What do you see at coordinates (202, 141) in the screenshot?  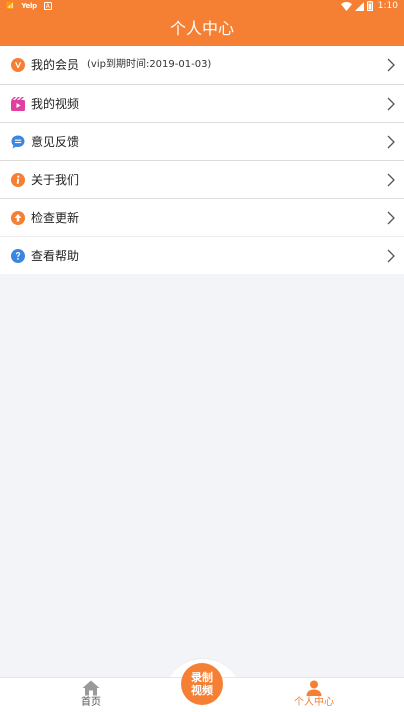 I see `menu-item-feedback: 意见反馈` at bounding box center [202, 141].